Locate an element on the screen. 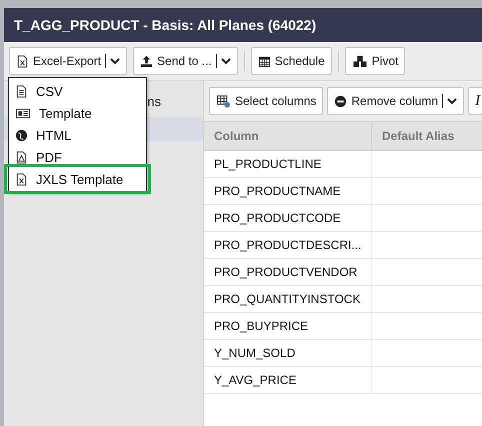  italic-button: I is located at coordinates (475, 101).